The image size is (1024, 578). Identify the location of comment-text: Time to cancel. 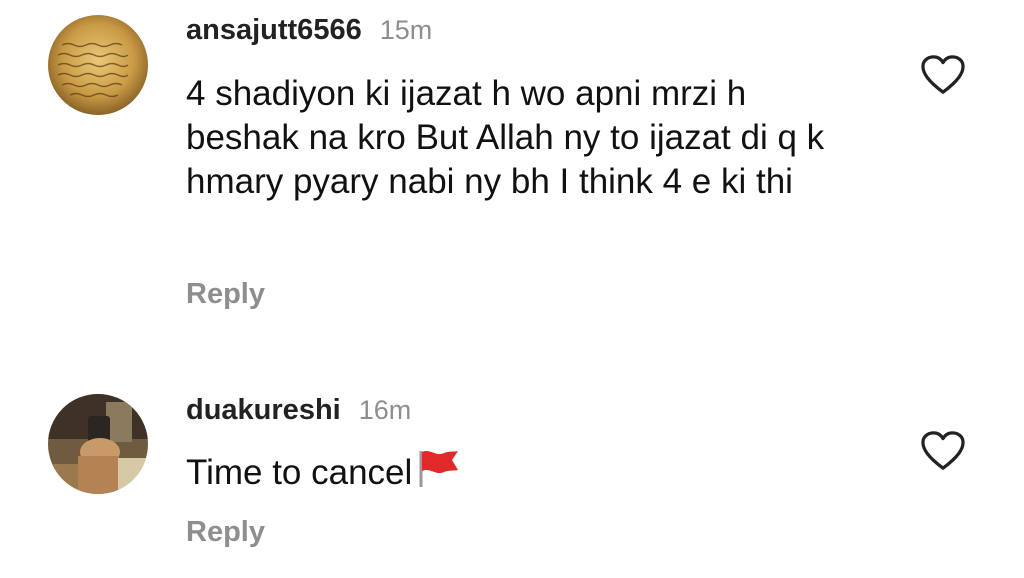
(299, 472).